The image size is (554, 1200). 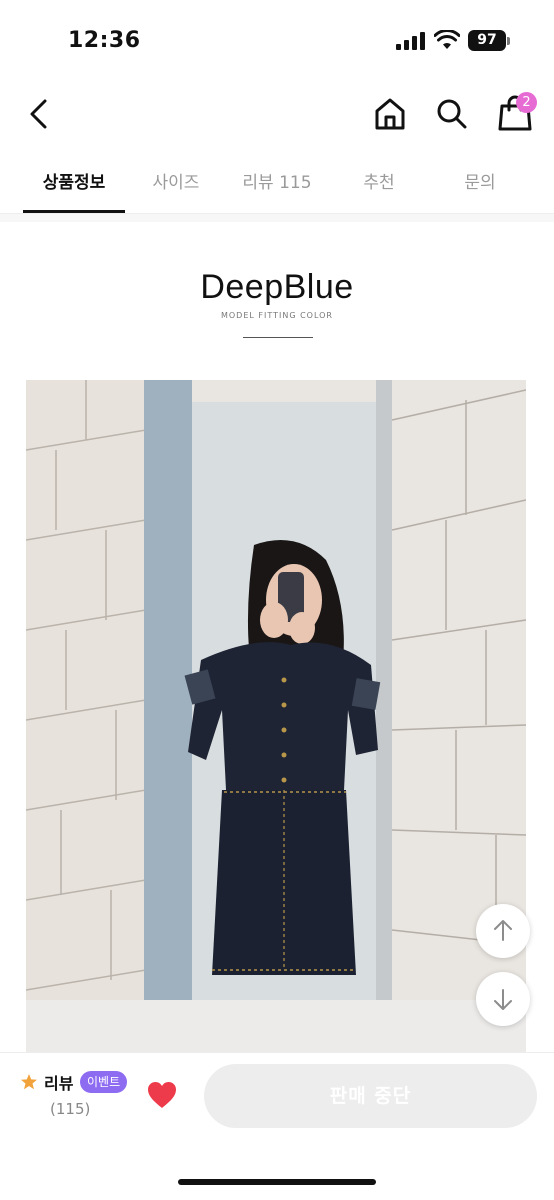 What do you see at coordinates (276, 315) in the screenshot?
I see `color-subtitle: MODEL FITTING COLOR` at bounding box center [276, 315].